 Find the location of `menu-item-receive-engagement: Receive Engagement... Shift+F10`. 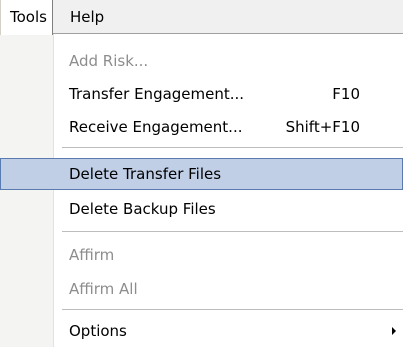

menu-item-receive-engagement: Receive Engagement... Shift+F10 is located at coordinates (201, 127).